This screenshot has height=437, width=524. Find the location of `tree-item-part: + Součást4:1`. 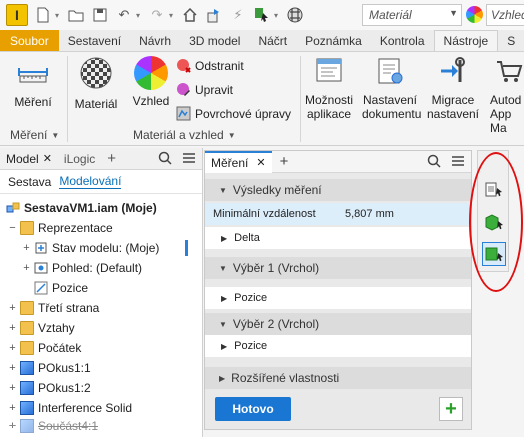

tree-item-part: + Součást4:1 is located at coordinates (53, 426).